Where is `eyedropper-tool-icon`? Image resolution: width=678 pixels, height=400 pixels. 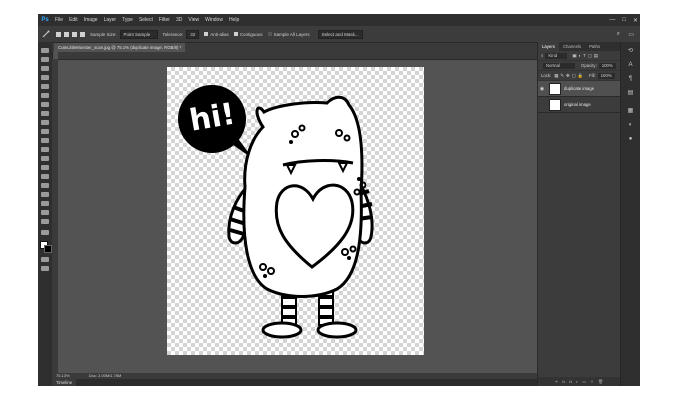 eyedropper-tool-icon is located at coordinates (45, 95).